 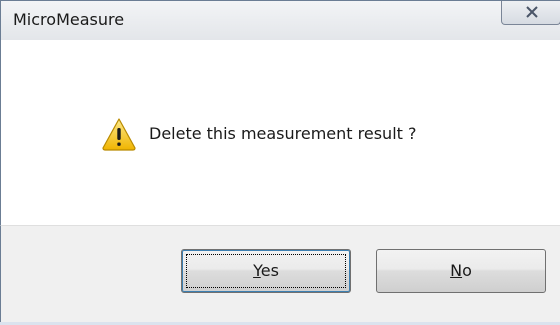 I want to click on warning-icon, so click(x=119, y=134).